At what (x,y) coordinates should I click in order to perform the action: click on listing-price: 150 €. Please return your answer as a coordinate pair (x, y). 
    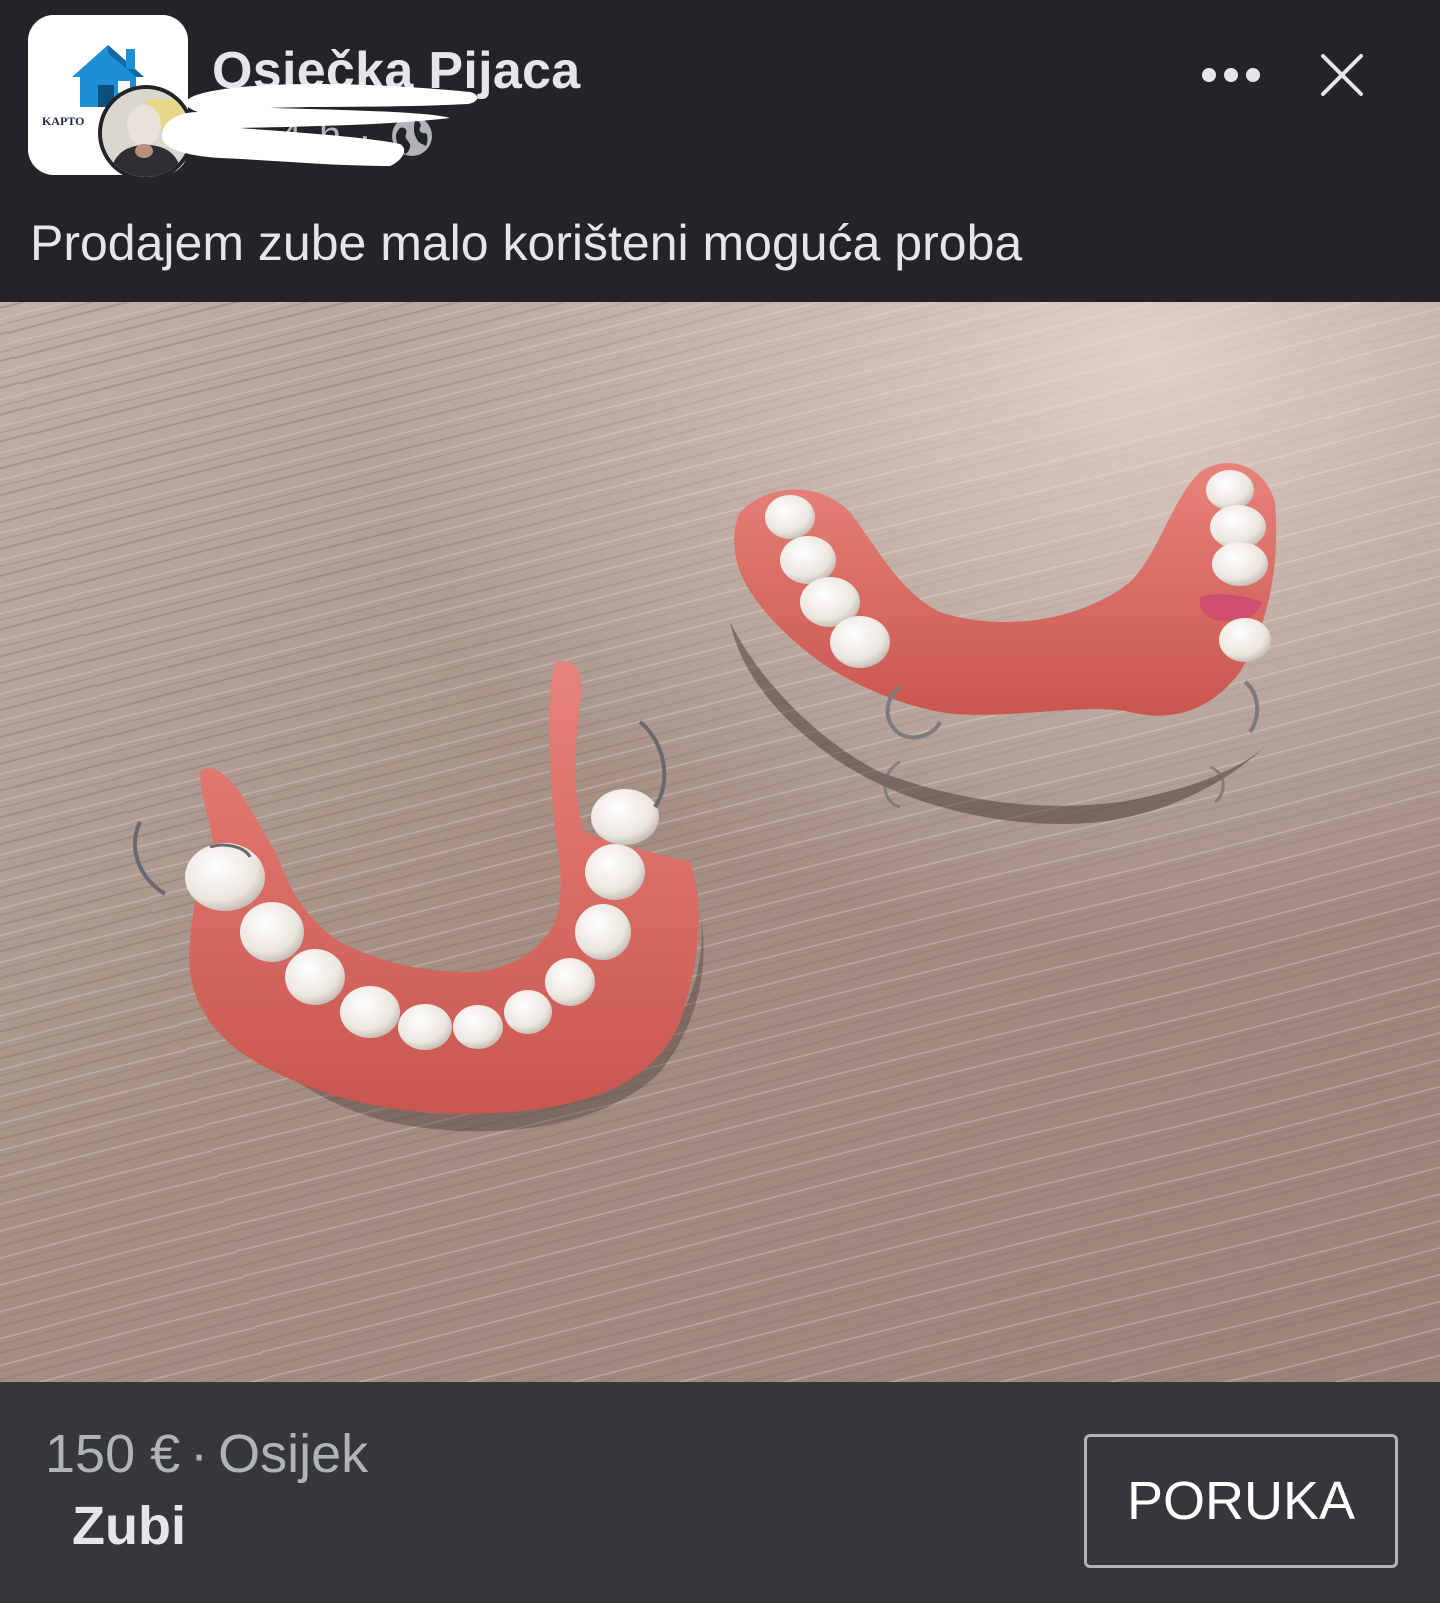
    Looking at the image, I should click on (113, 1454).